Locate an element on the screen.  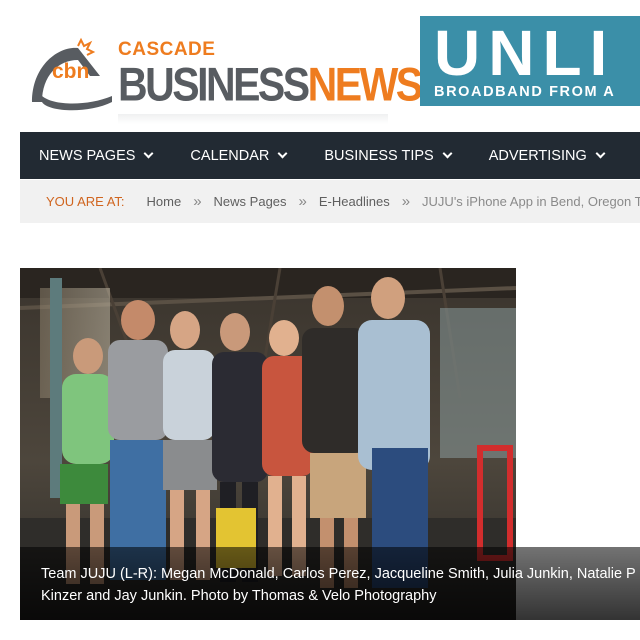
logo-reflection is located at coordinates (253, 119).